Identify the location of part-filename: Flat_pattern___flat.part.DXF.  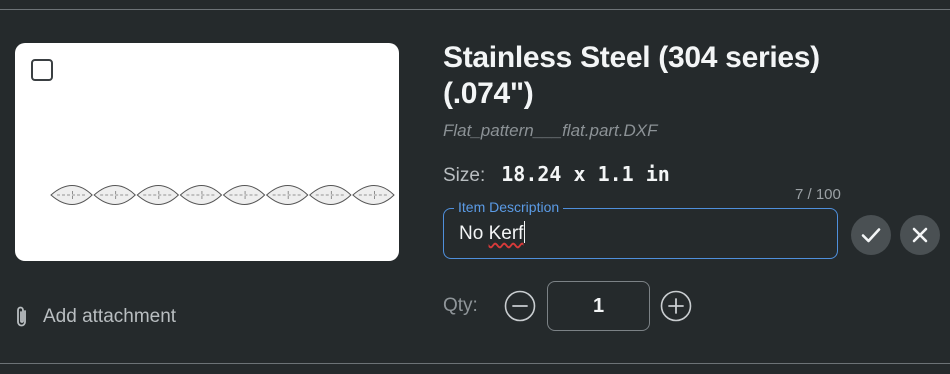
(550, 130).